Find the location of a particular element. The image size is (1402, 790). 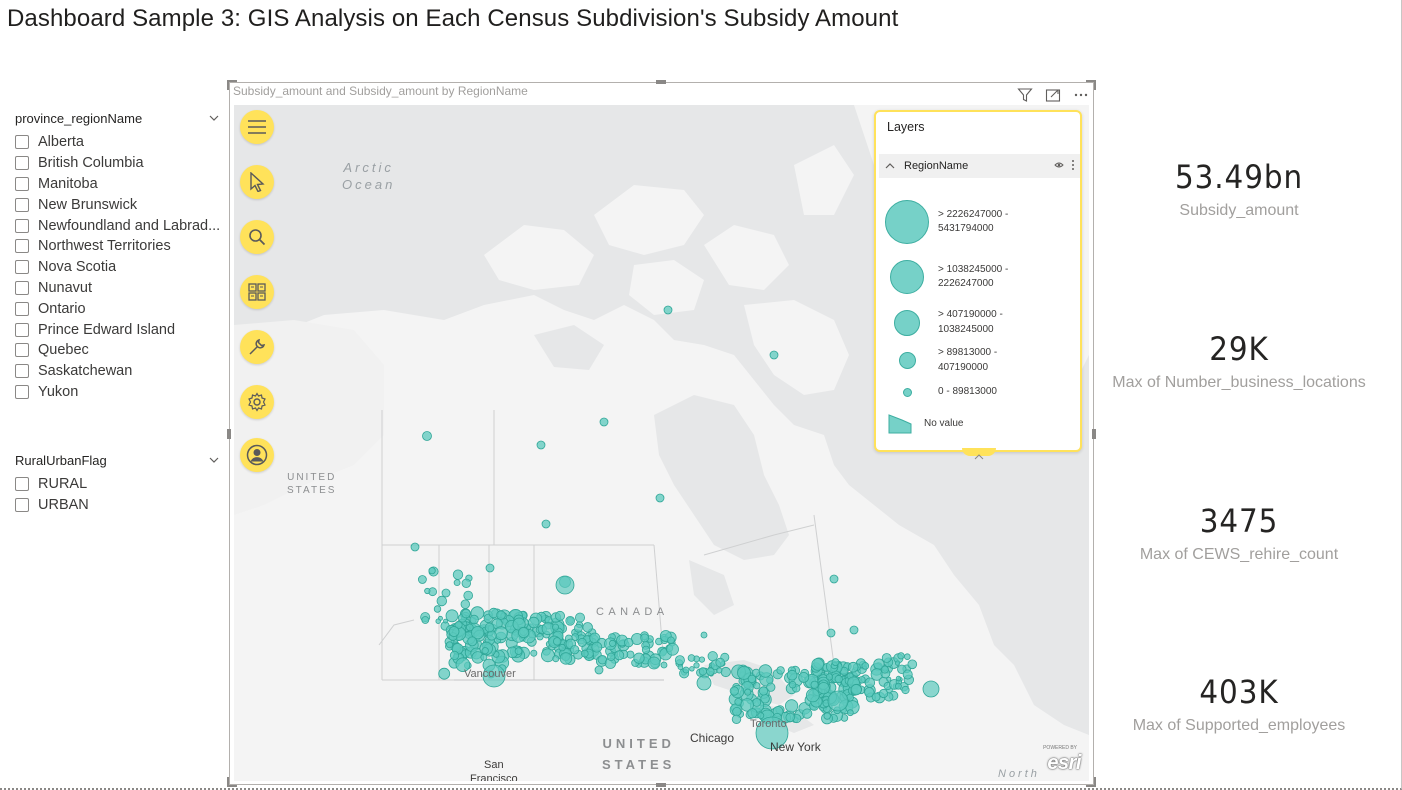

more-options-icon is located at coordinates (1081, 95).